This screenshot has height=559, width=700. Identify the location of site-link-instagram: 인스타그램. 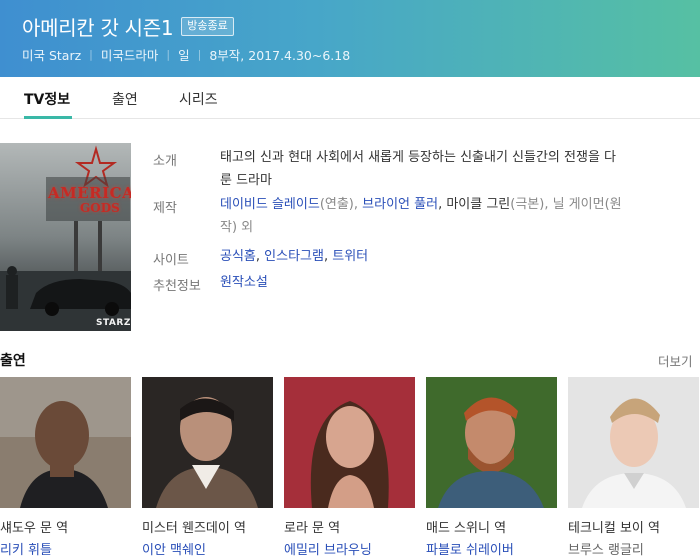
(294, 256).